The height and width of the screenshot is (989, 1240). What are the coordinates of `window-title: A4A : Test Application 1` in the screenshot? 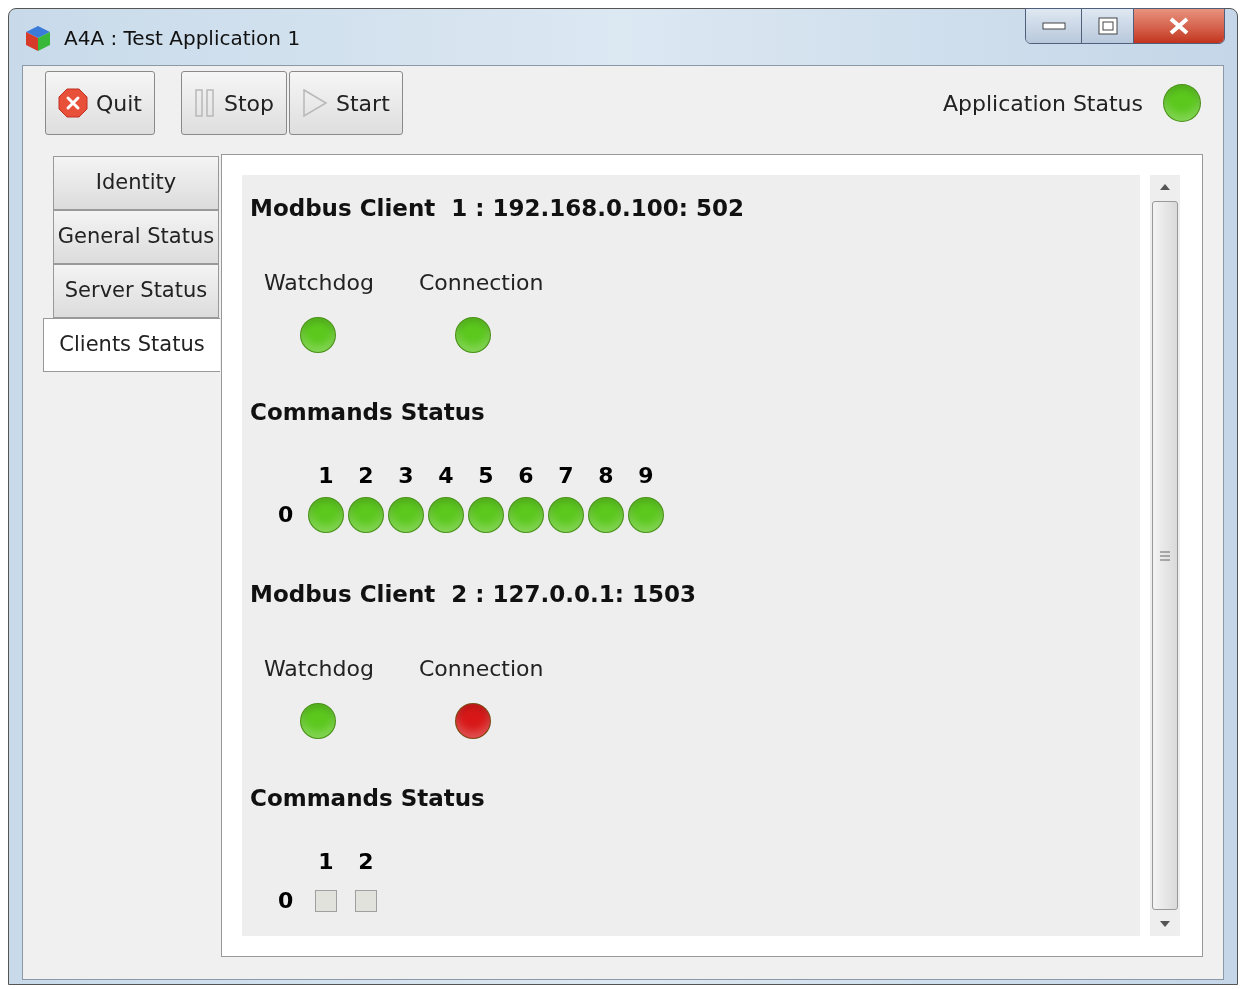 It's located at (182, 38).